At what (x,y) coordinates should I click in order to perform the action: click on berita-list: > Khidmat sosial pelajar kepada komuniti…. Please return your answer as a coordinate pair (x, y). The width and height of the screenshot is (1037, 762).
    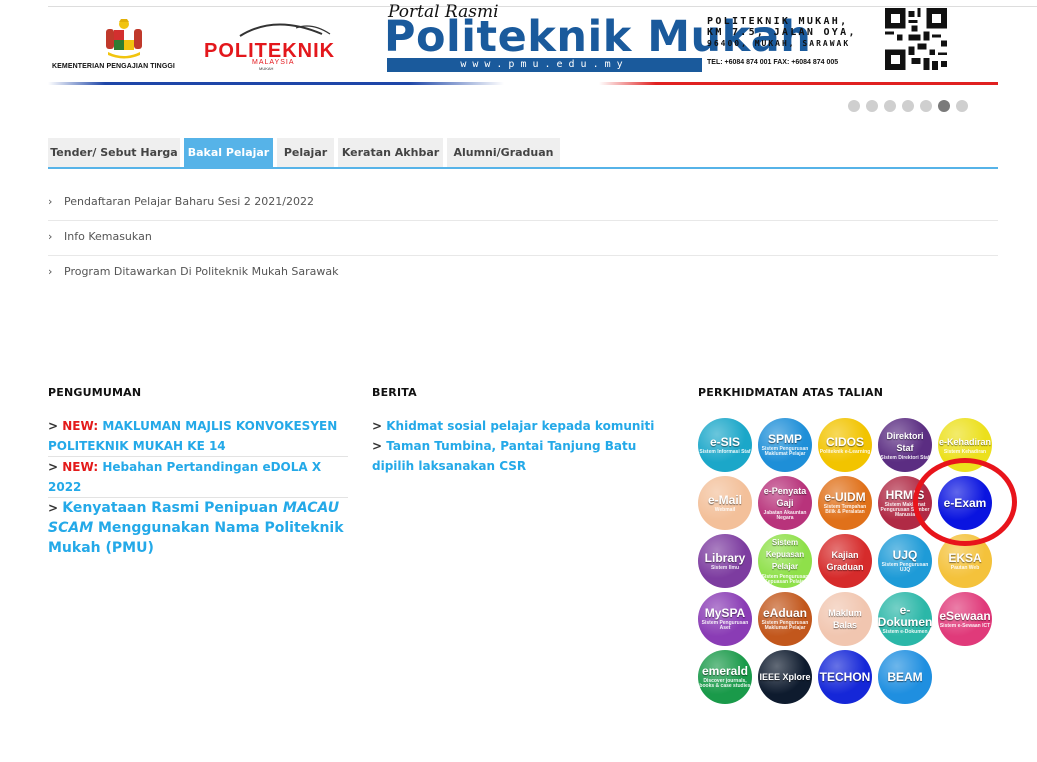
    Looking at the image, I should click on (517, 446).